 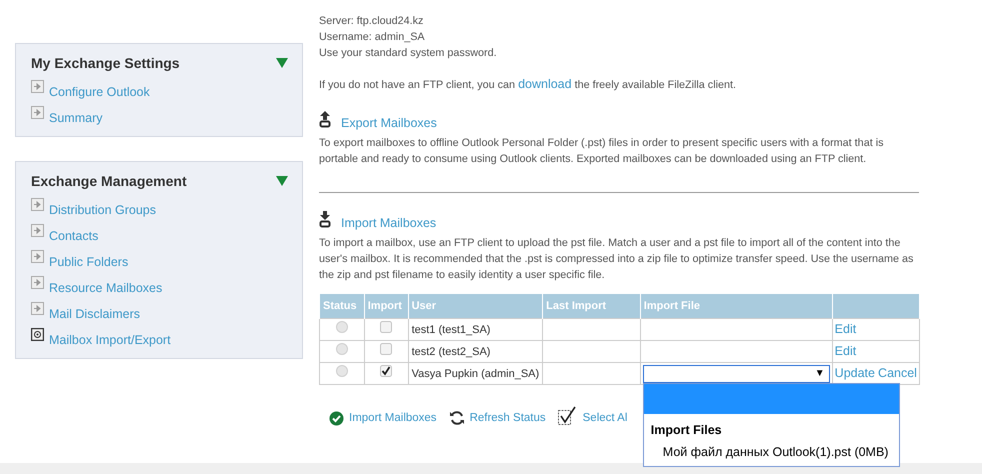 What do you see at coordinates (325, 219) in the screenshot?
I see `download-tray-icon` at bounding box center [325, 219].